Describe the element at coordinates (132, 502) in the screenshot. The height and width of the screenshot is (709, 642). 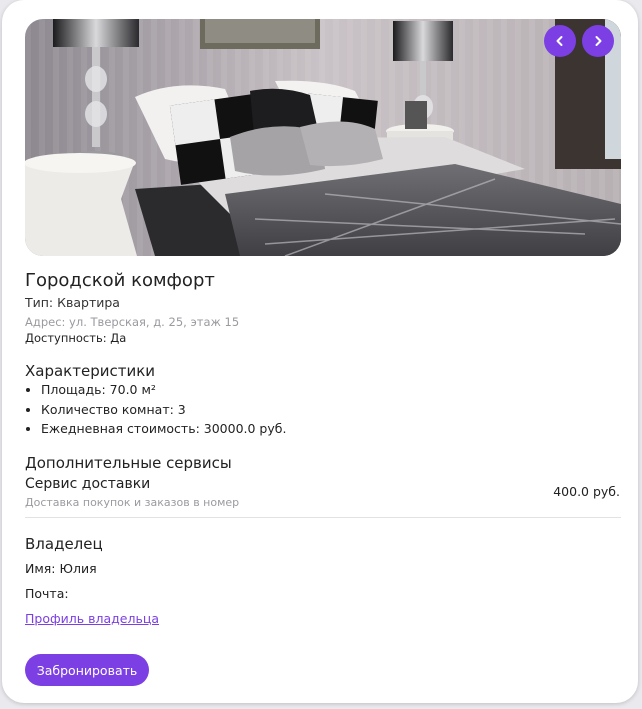
I see `service-description: Доставка покупок и заказов в номер` at that location.